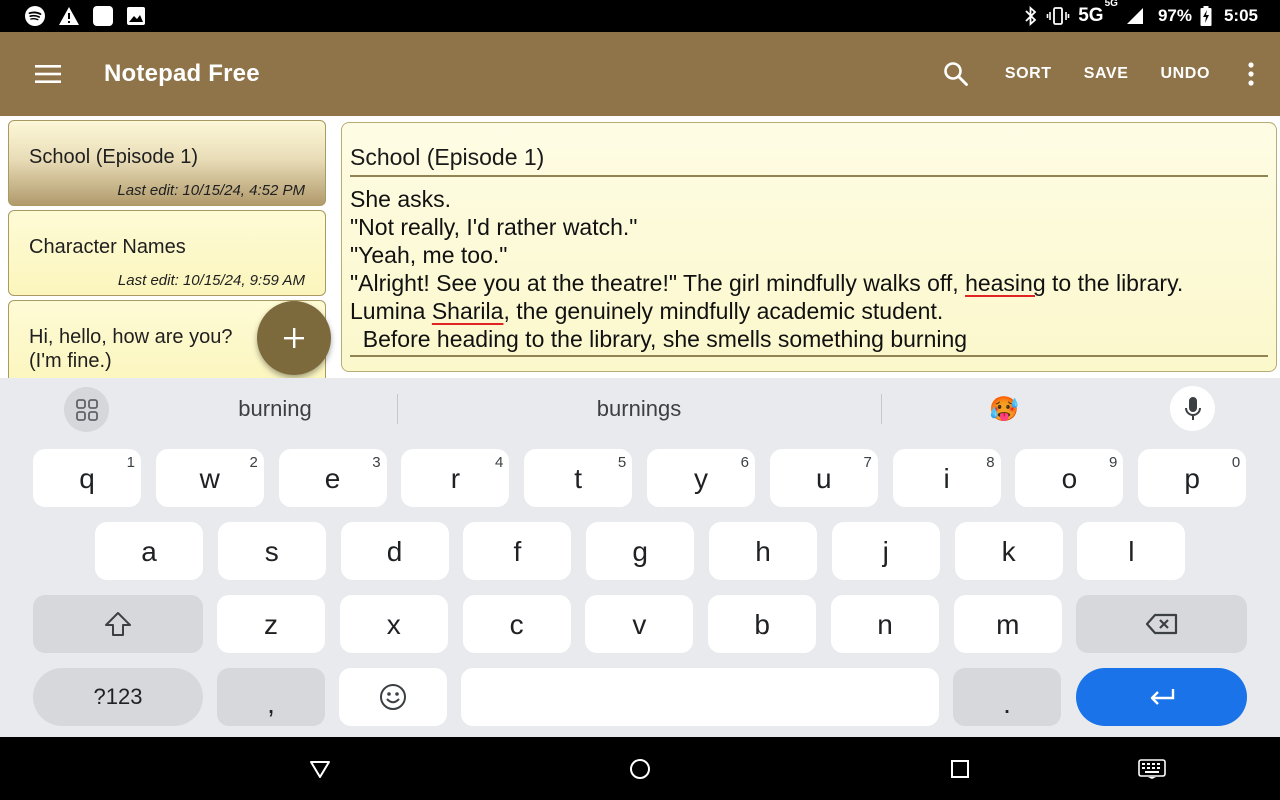 Image resolution: width=1280 pixels, height=800 pixels. I want to click on key-n: n, so click(885, 624).